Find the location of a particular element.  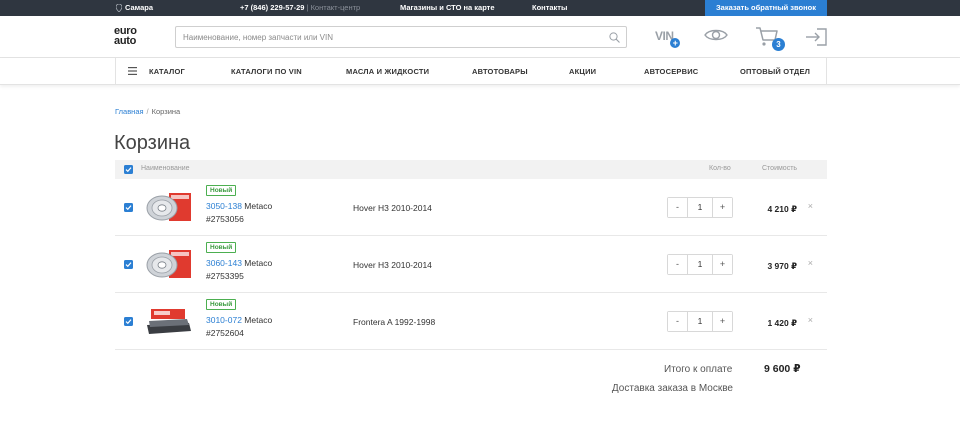

select-all-checkbox is located at coordinates (128, 169).